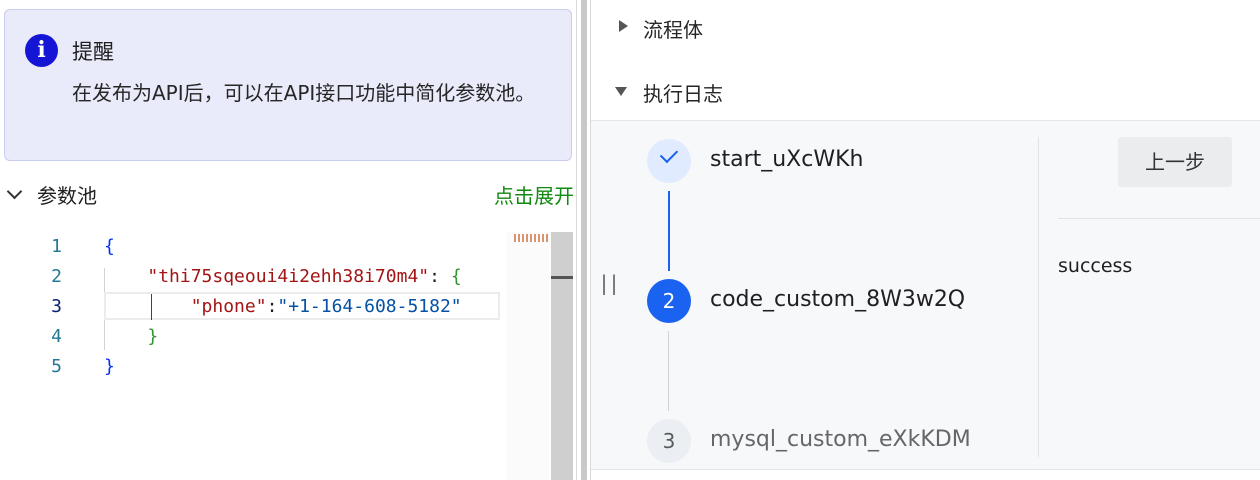 This screenshot has height=480, width=1260. I want to click on step-1-status, so click(669, 161).